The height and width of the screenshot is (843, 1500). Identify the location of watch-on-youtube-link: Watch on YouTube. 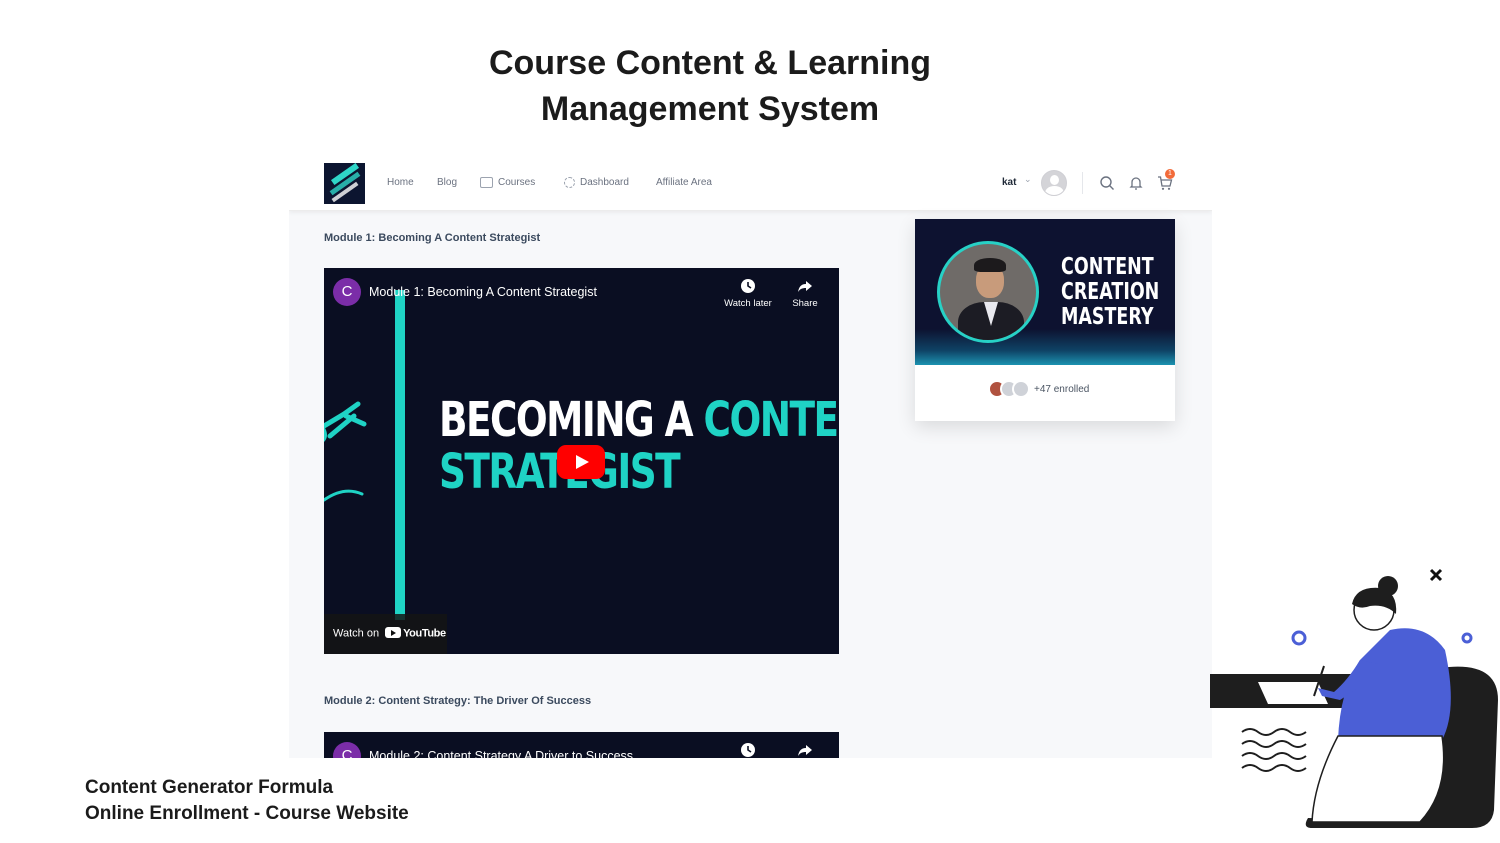
(385, 634).